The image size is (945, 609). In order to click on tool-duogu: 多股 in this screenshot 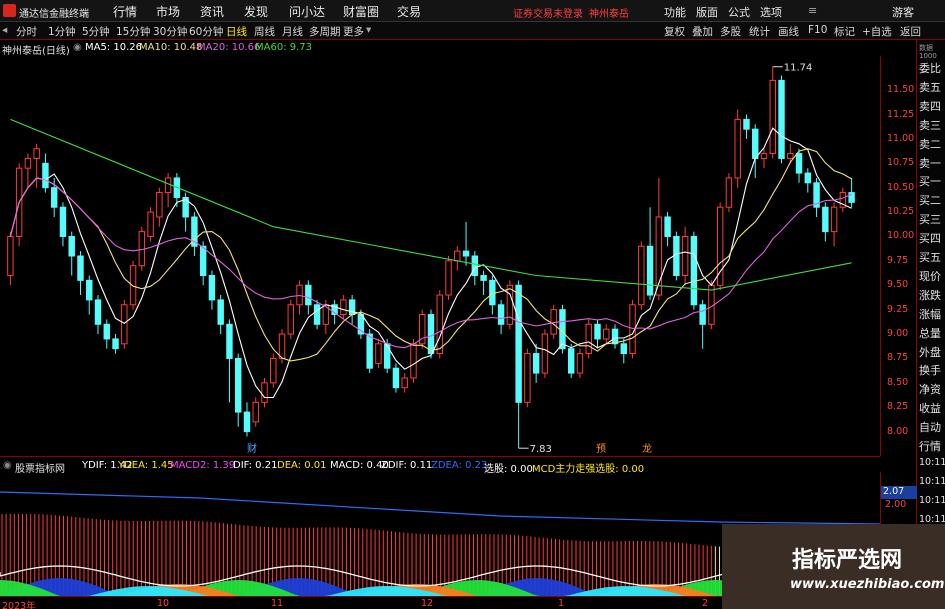, I will do `click(730, 31)`.